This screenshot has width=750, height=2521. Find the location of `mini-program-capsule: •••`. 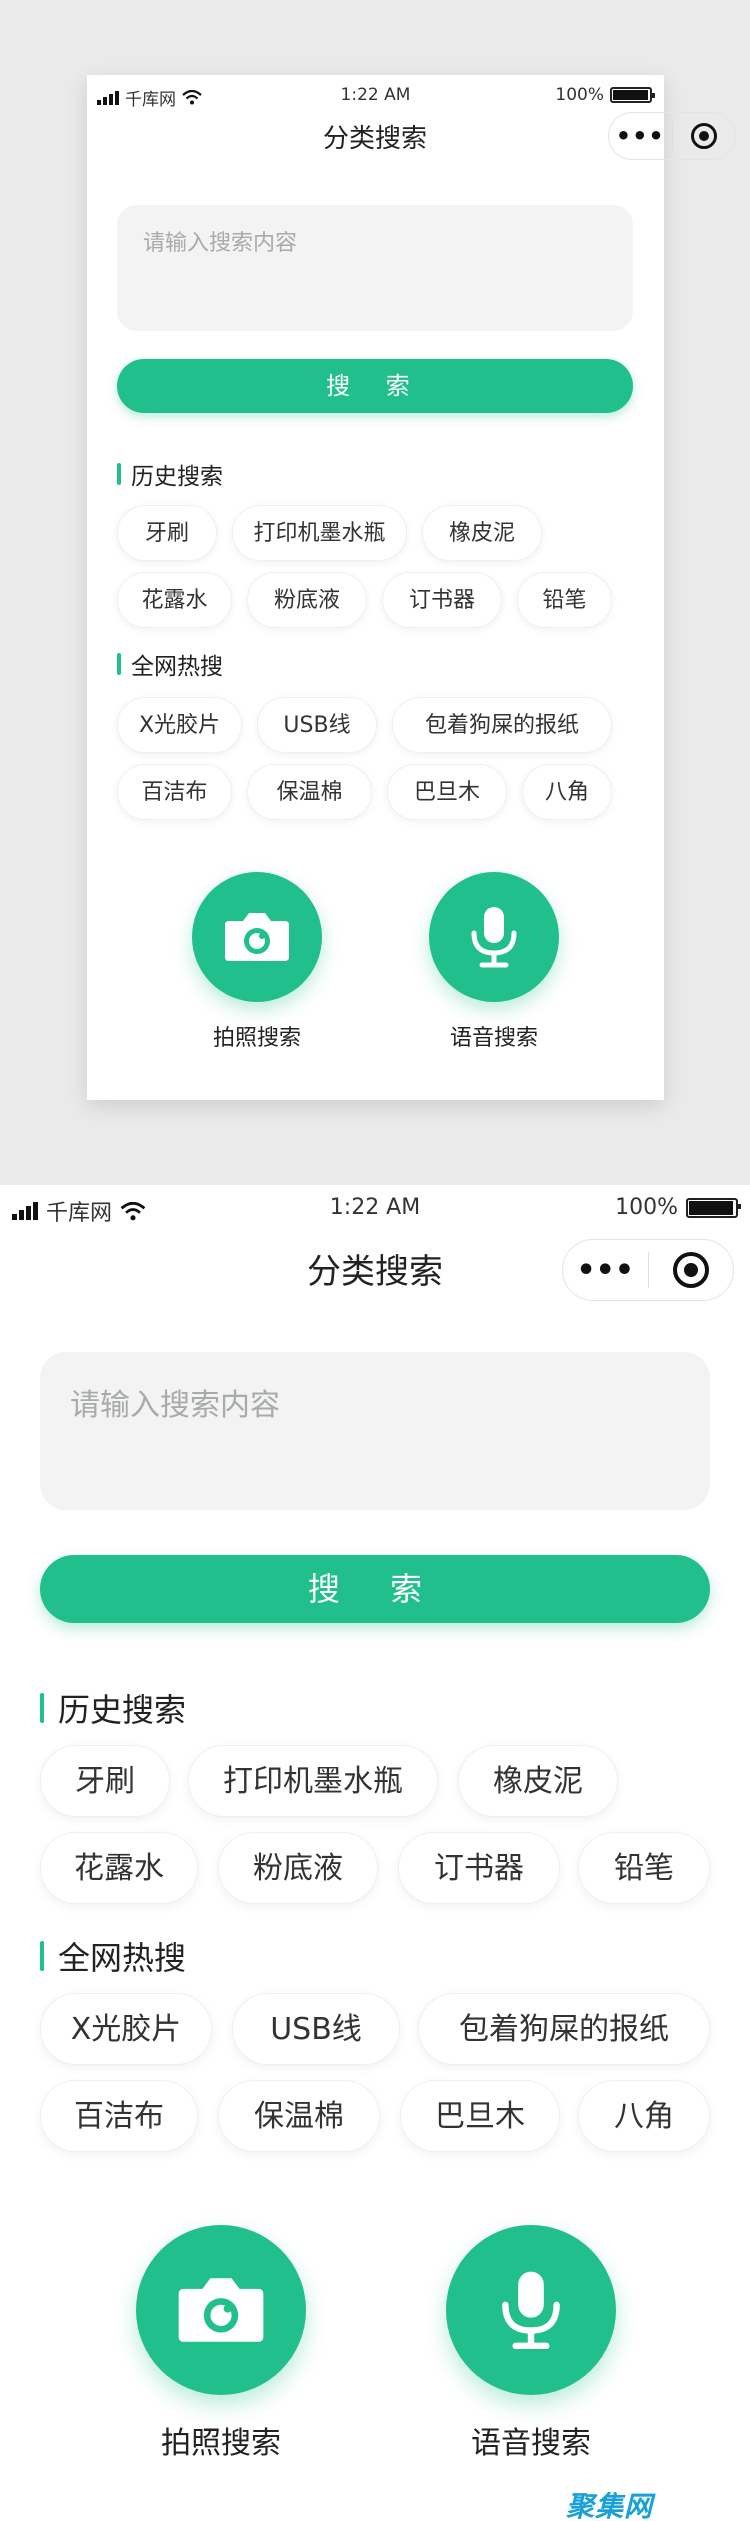

mini-program-capsule: ••• is located at coordinates (648, 1270).